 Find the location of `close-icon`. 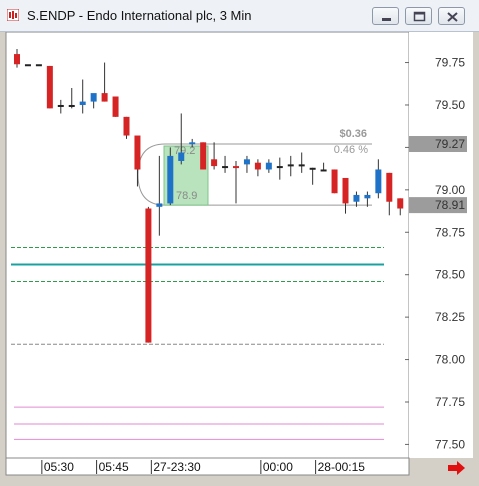

close-icon is located at coordinates (452, 17).